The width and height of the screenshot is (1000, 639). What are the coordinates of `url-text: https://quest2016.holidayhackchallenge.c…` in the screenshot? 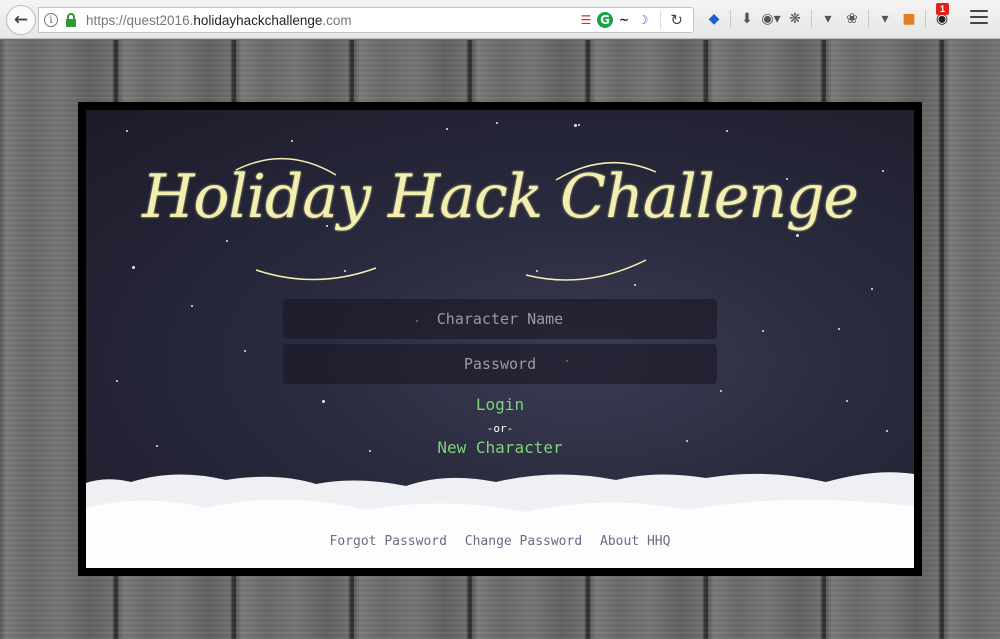 It's located at (219, 20).